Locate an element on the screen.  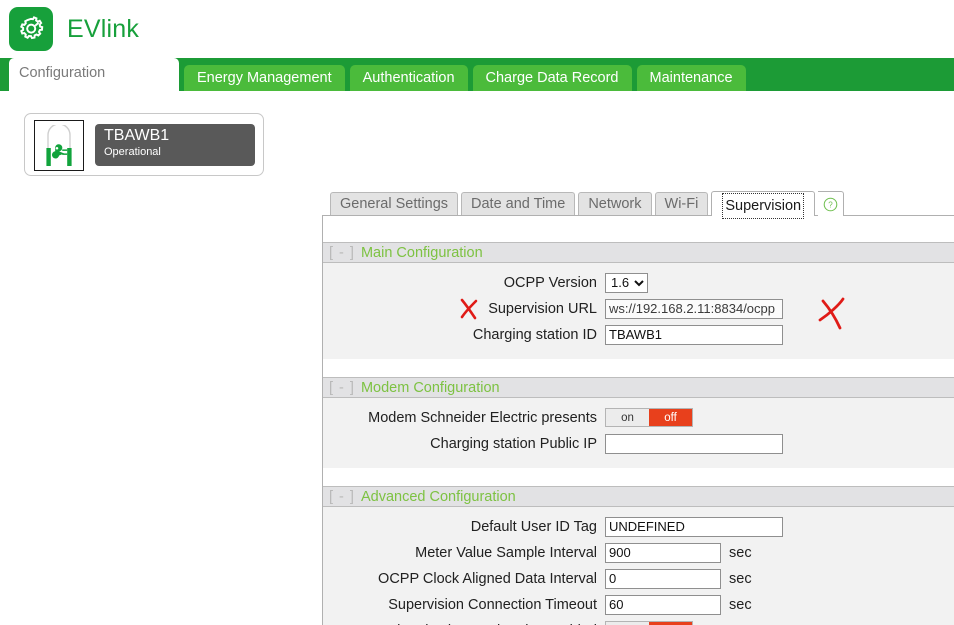
section-title-advanced-configuration: Advanced Configuration is located at coordinates (438, 497).